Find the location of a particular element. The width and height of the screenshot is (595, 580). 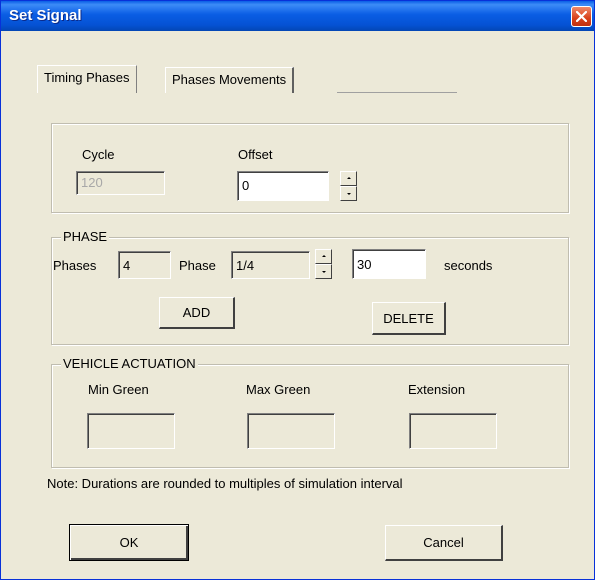

phases-count-field: 4 is located at coordinates (144, 265).